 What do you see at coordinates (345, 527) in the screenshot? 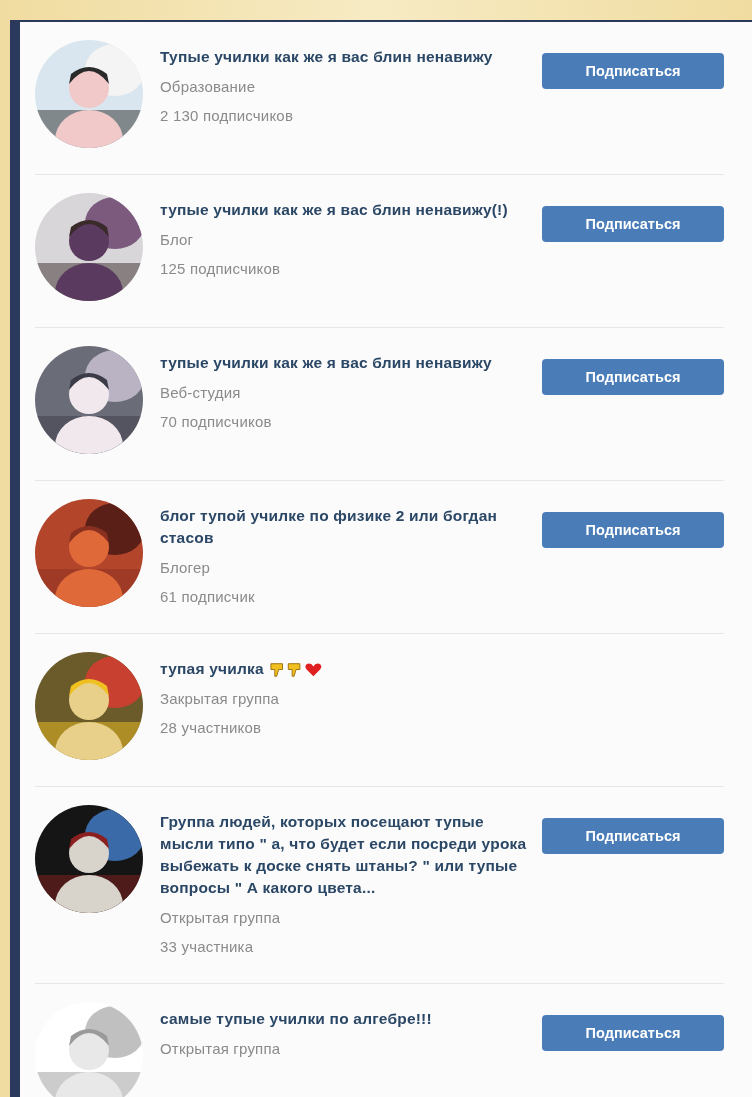
I see `group-title: блог тупой училке по физике 2 или богдан стасов` at bounding box center [345, 527].